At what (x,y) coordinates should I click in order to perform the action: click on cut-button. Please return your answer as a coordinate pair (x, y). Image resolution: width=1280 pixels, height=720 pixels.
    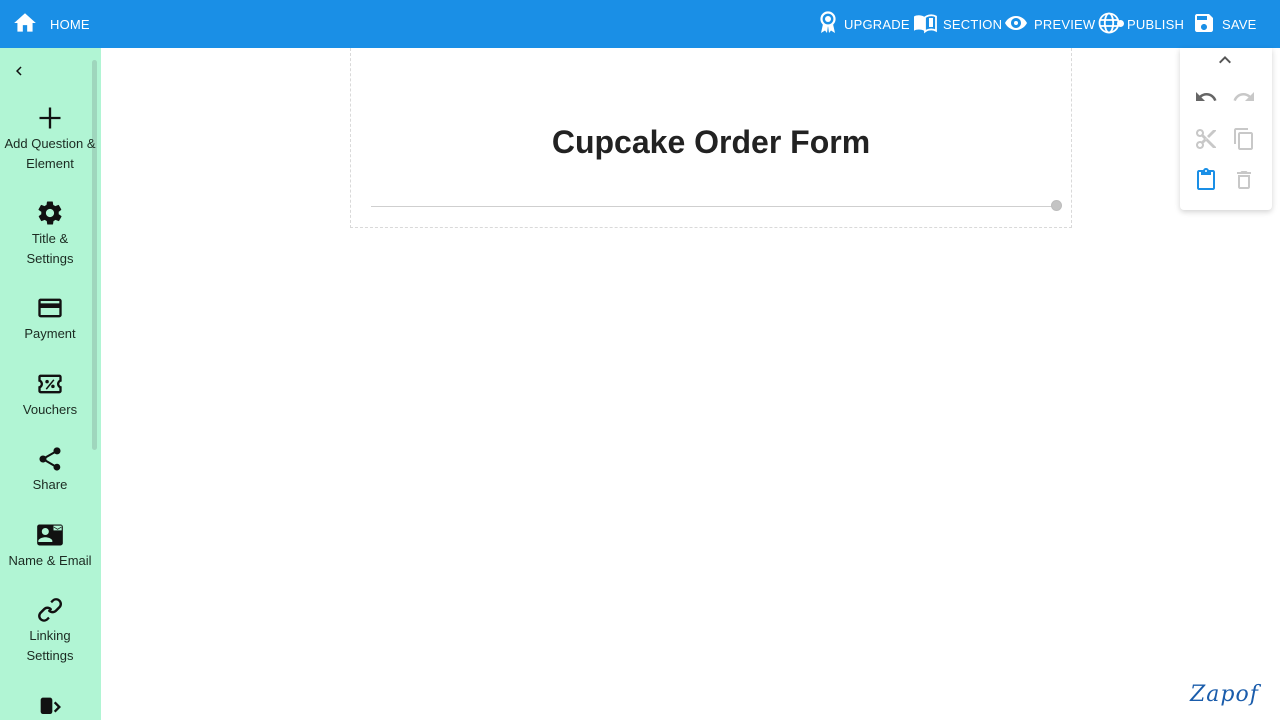
    Looking at the image, I should click on (1207, 140).